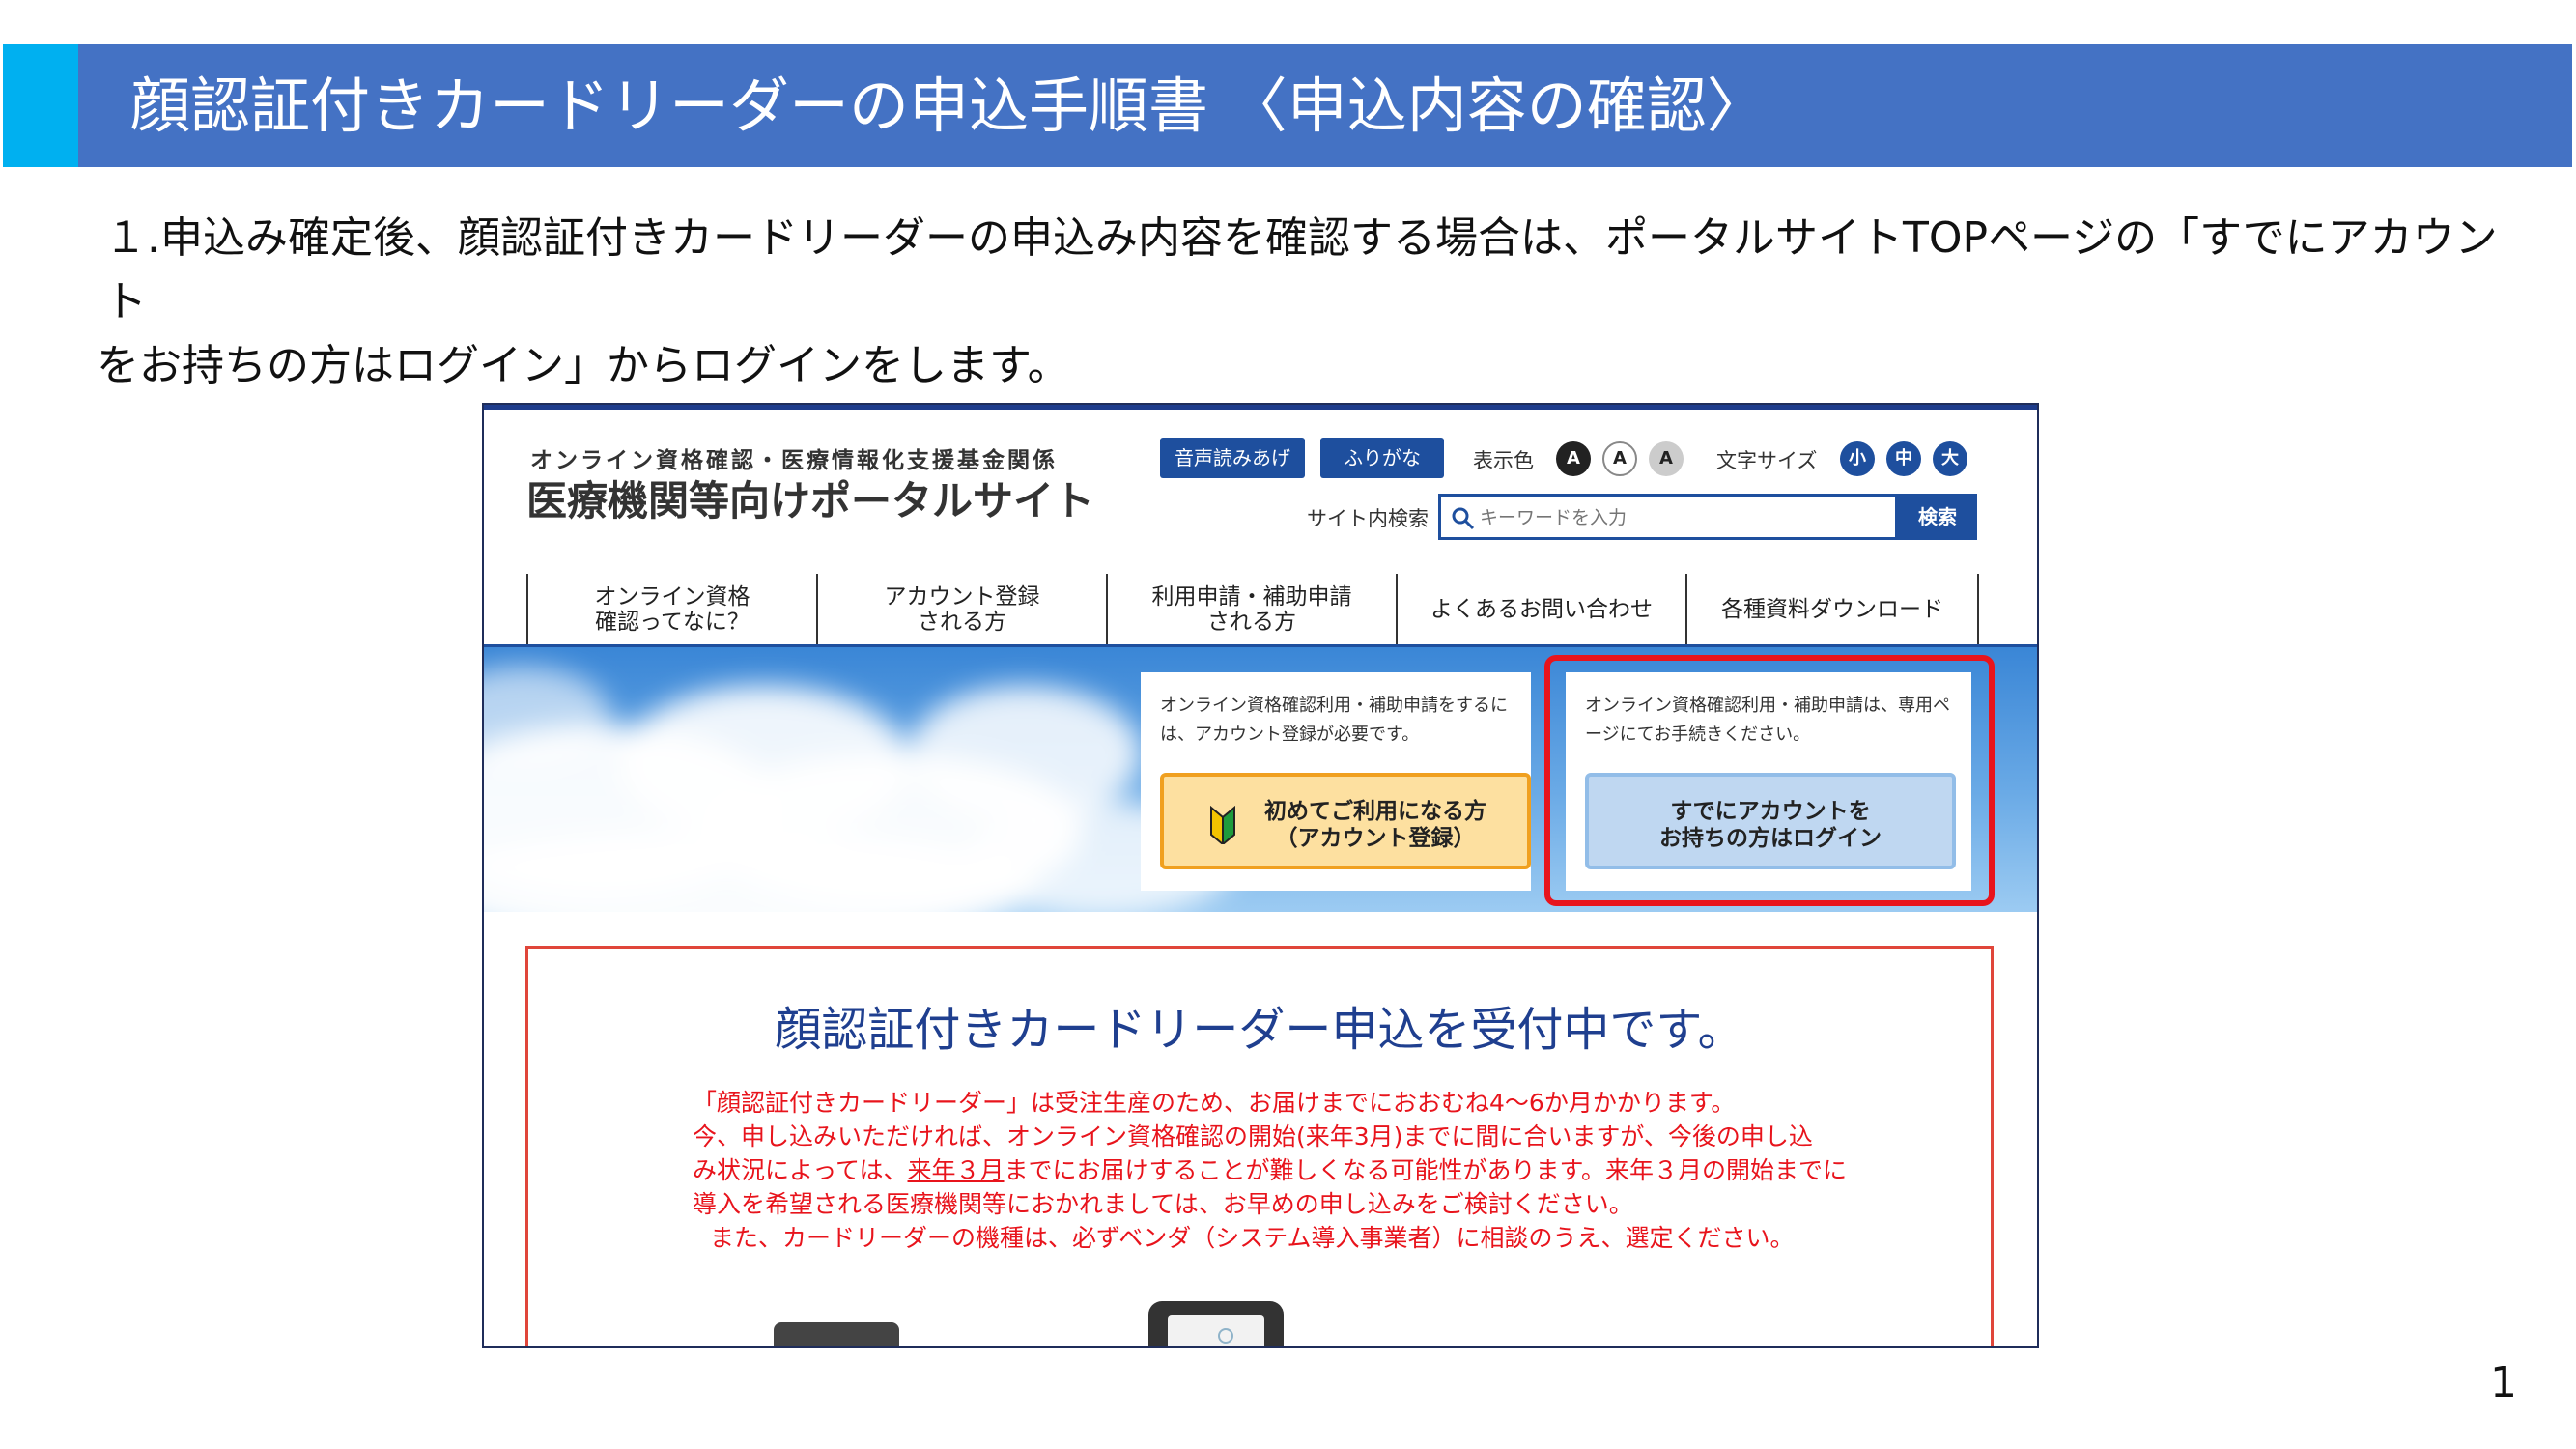  What do you see at coordinates (962, 597) in the screenshot?
I see `nav-label-line1: アカウント登録` at bounding box center [962, 597].